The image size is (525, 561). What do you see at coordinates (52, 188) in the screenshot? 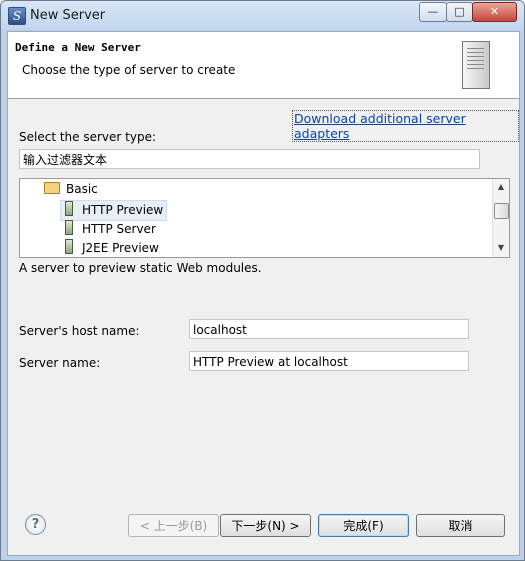
I see `folder-open-icon` at bounding box center [52, 188].